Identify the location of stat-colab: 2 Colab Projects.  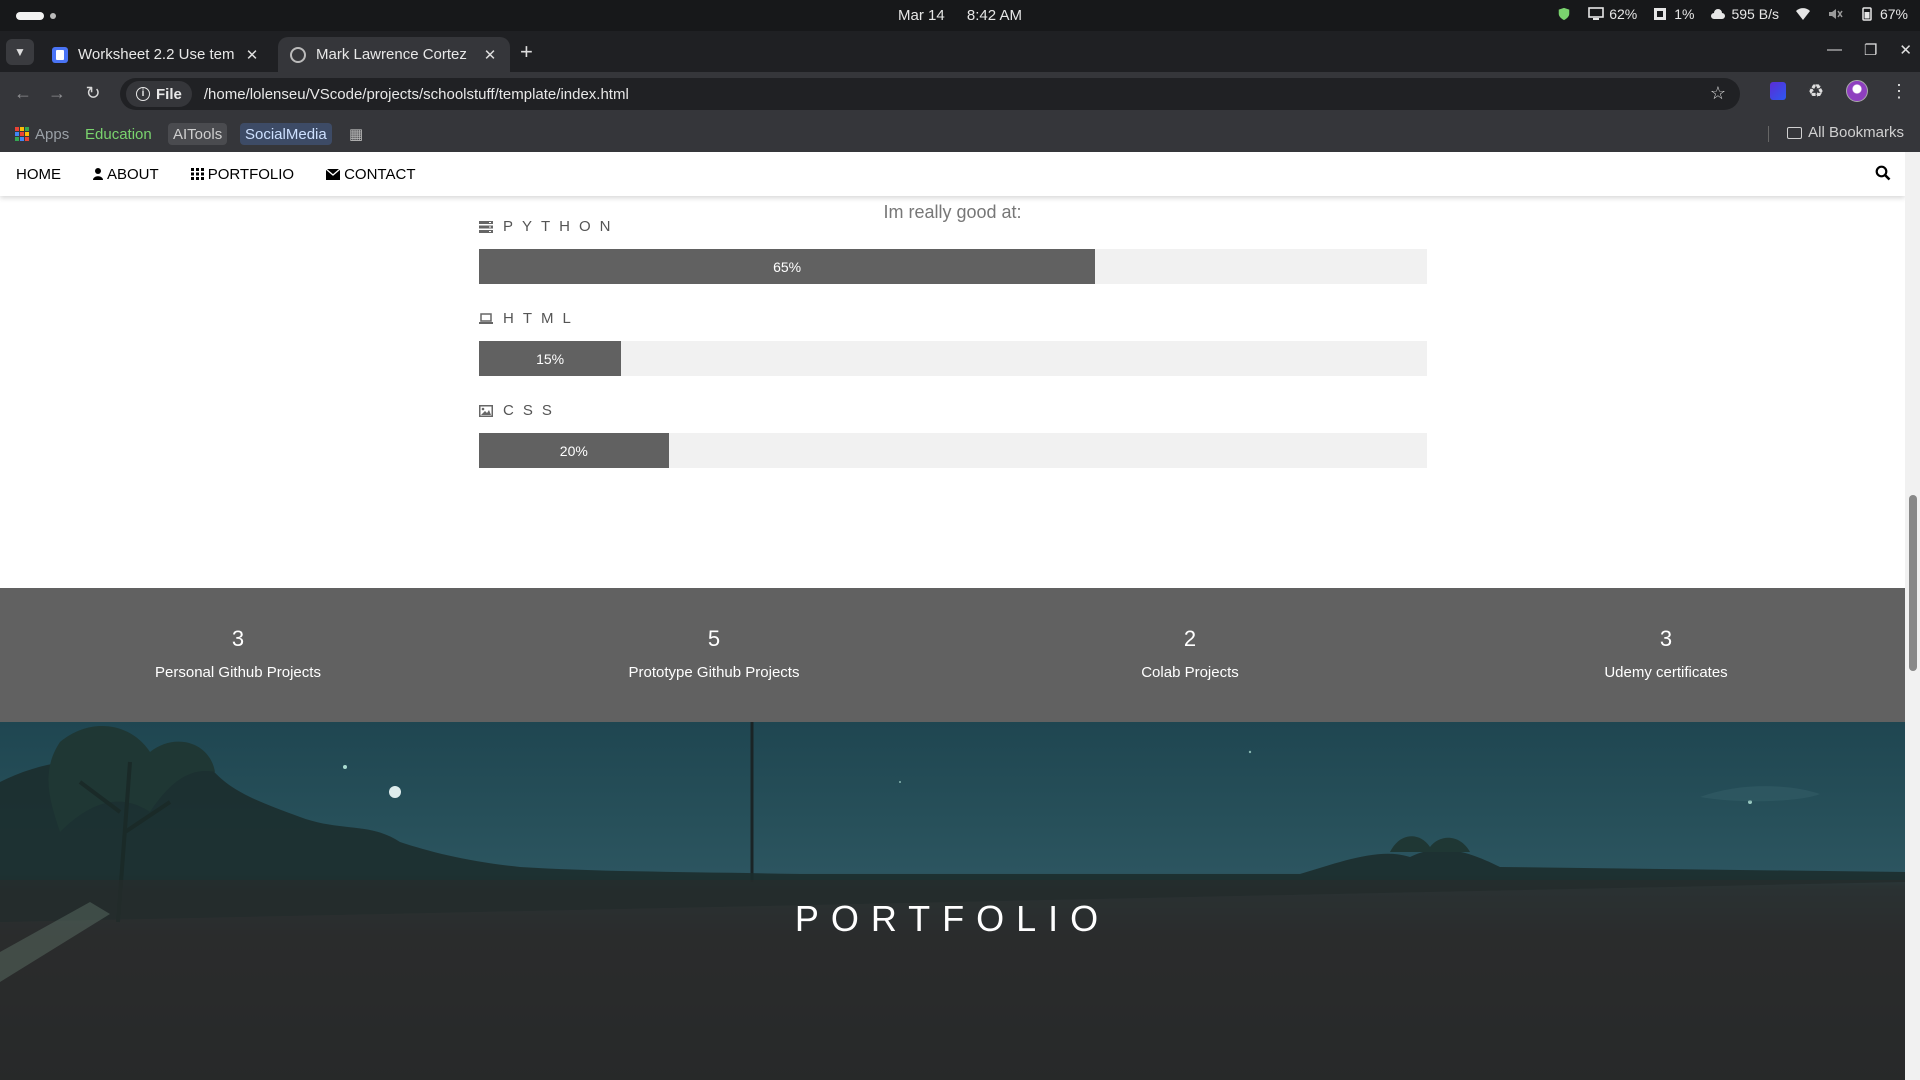
(1190, 653).